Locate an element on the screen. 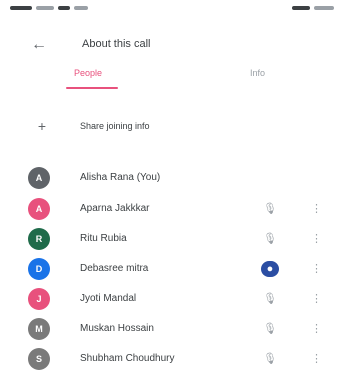 This screenshot has width=340, height=375. avatar: D is located at coordinates (39, 269).